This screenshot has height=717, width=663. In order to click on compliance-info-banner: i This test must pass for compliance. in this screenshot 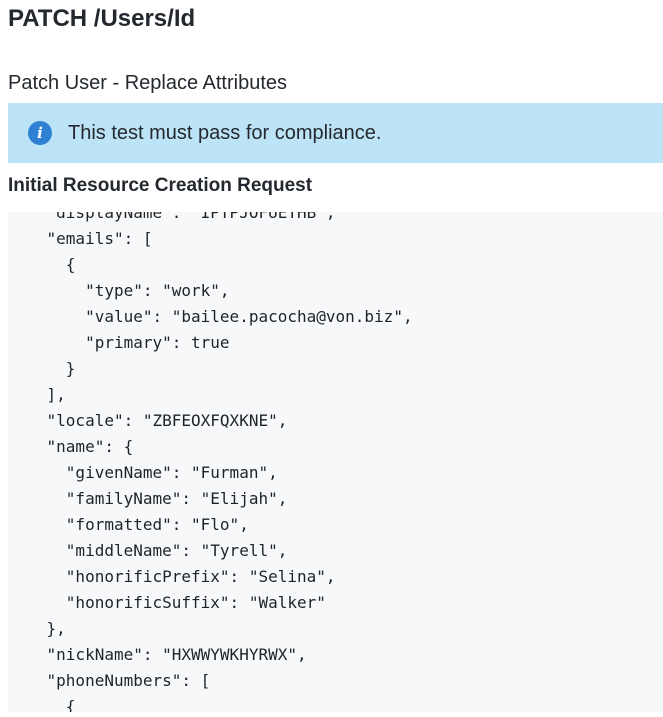, I will do `click(335, 133)`.